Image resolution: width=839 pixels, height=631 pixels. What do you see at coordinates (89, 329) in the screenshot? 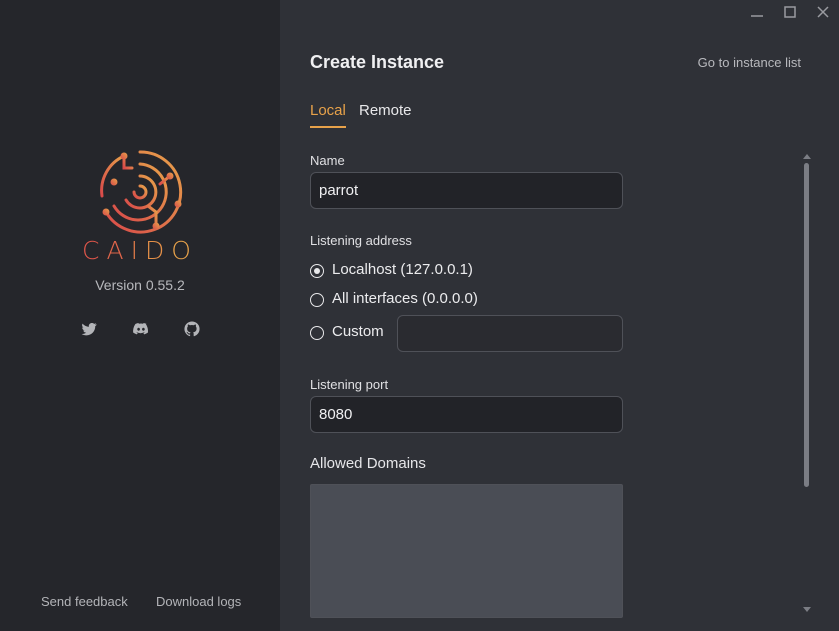
I see `twitter-icon` at bounding box center [89, 329].